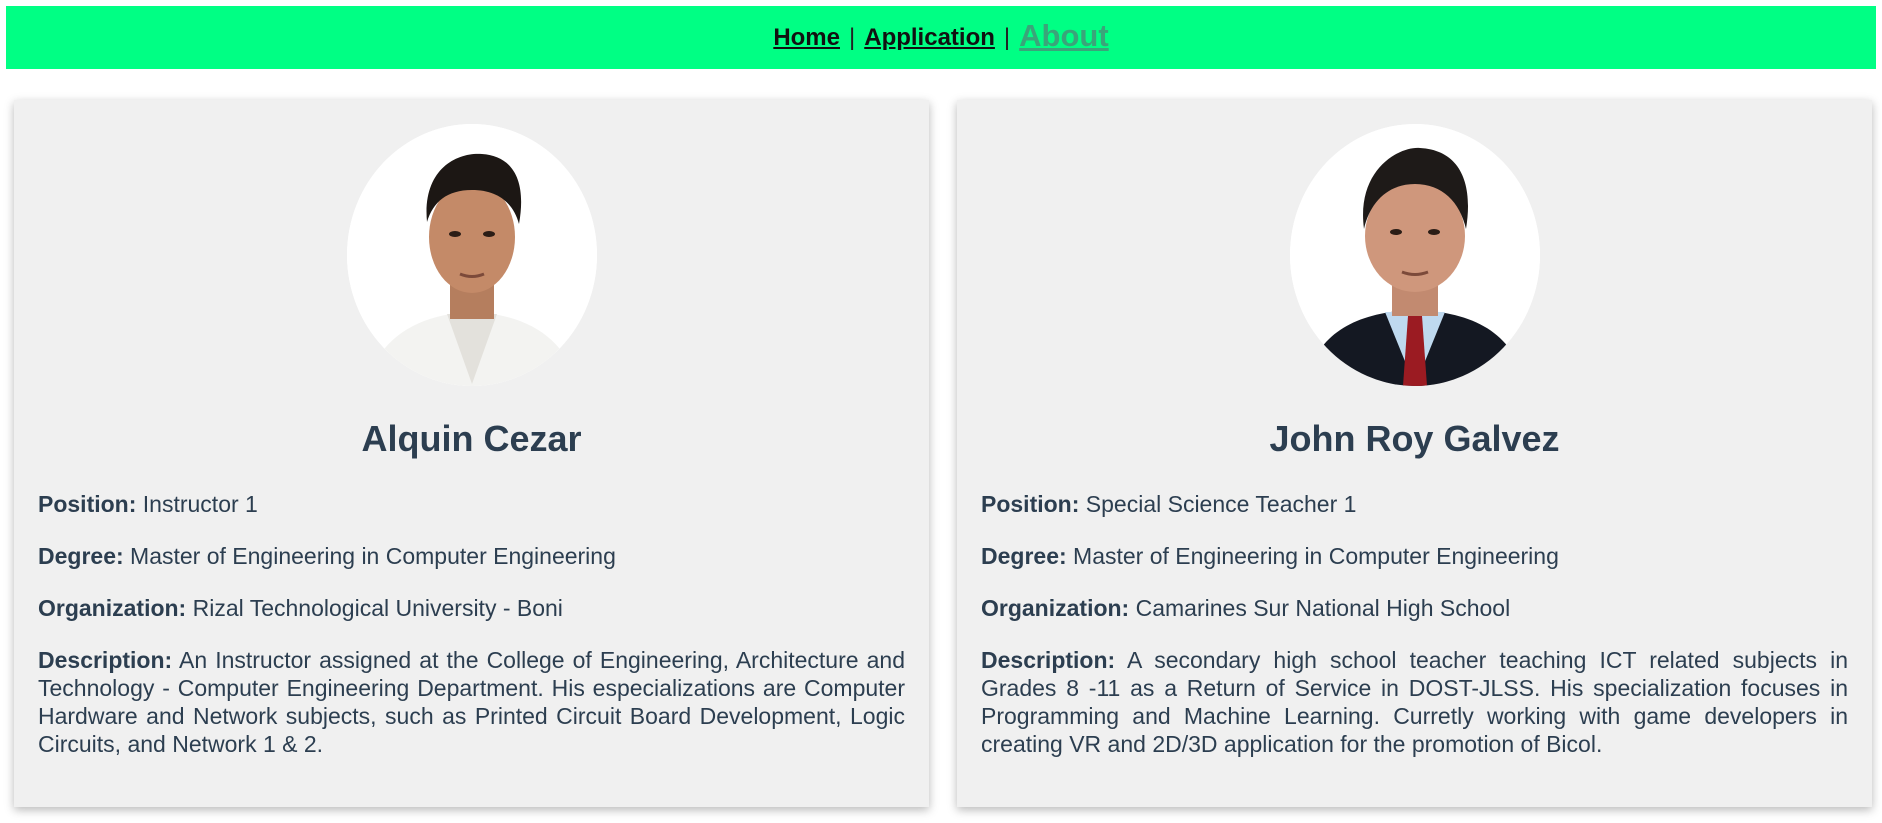 This screenshot has width=1882, height=823. I want to click on member-name: Alquin Cezar, so click(471, 438).